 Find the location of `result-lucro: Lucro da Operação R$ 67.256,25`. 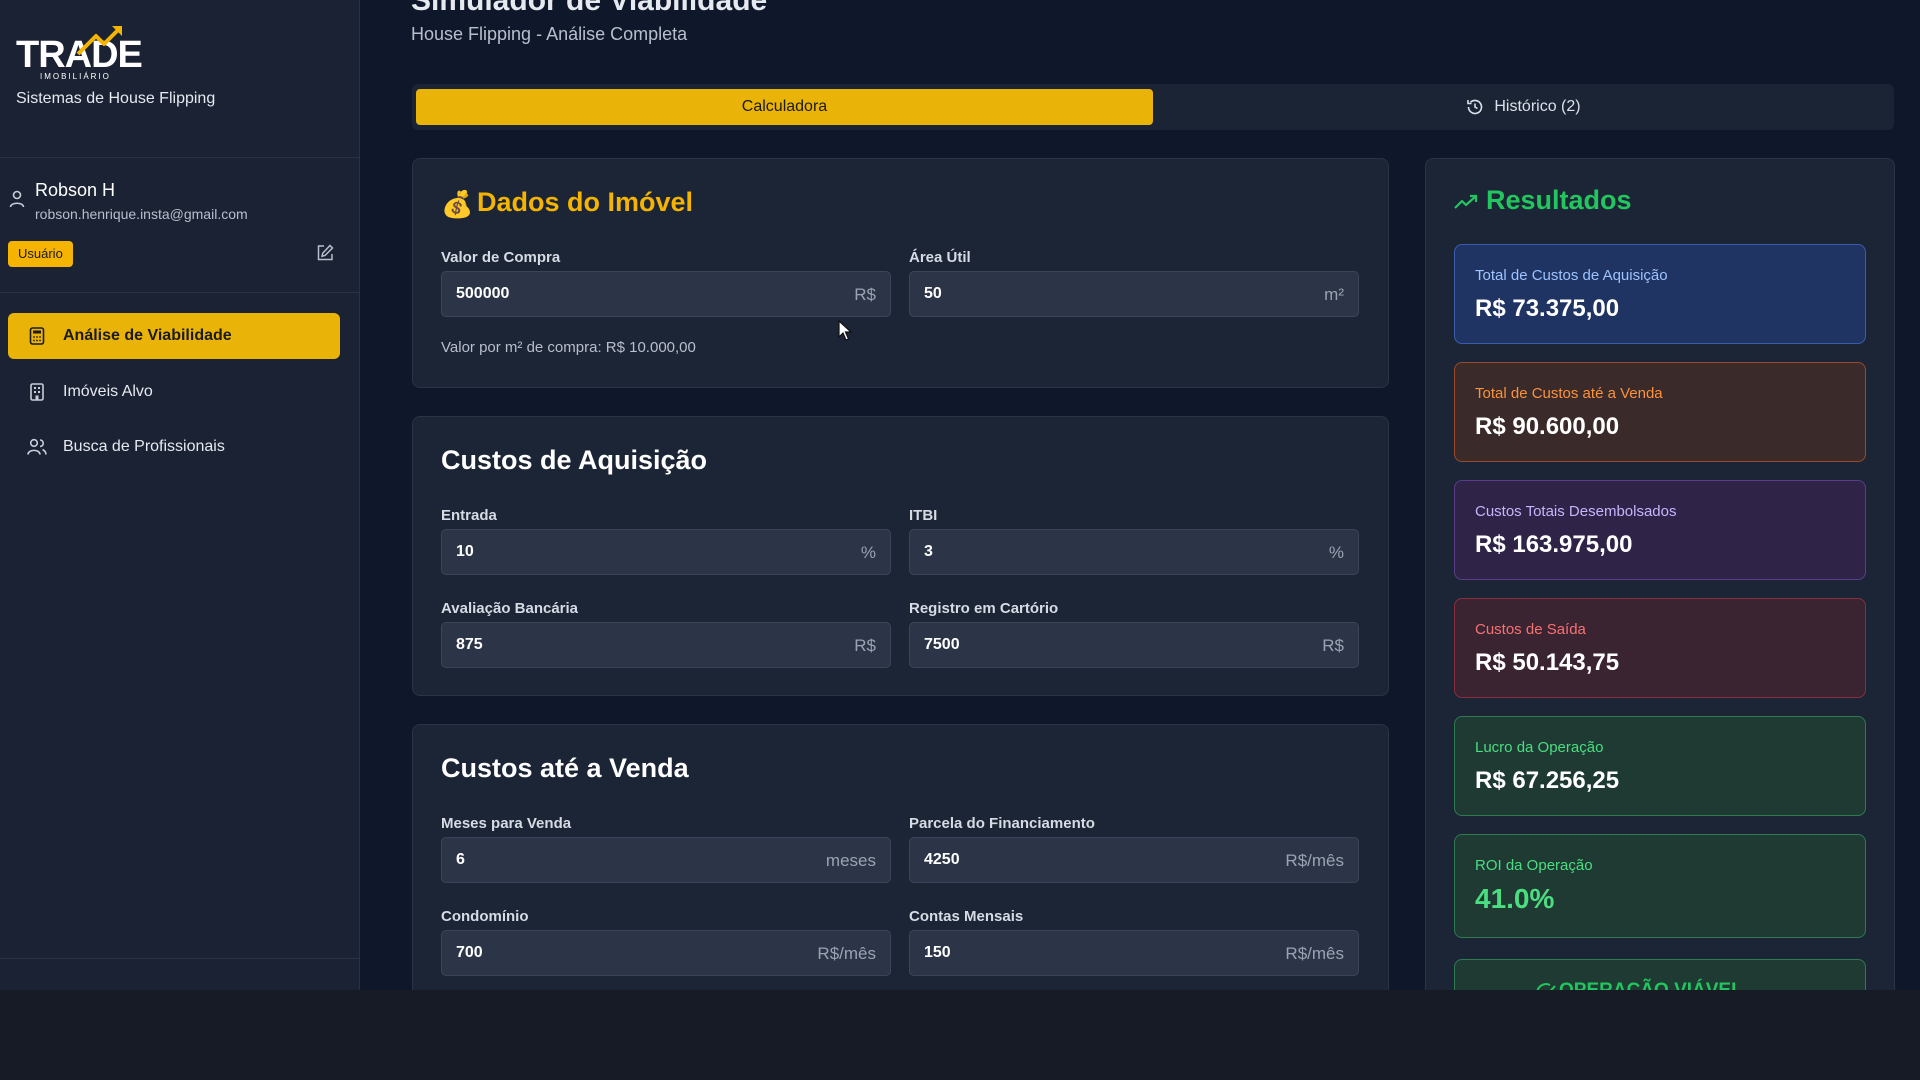

result-lucro: Lucro da Operação R$ 67.256,25 is located at coordinates (1660, 766).